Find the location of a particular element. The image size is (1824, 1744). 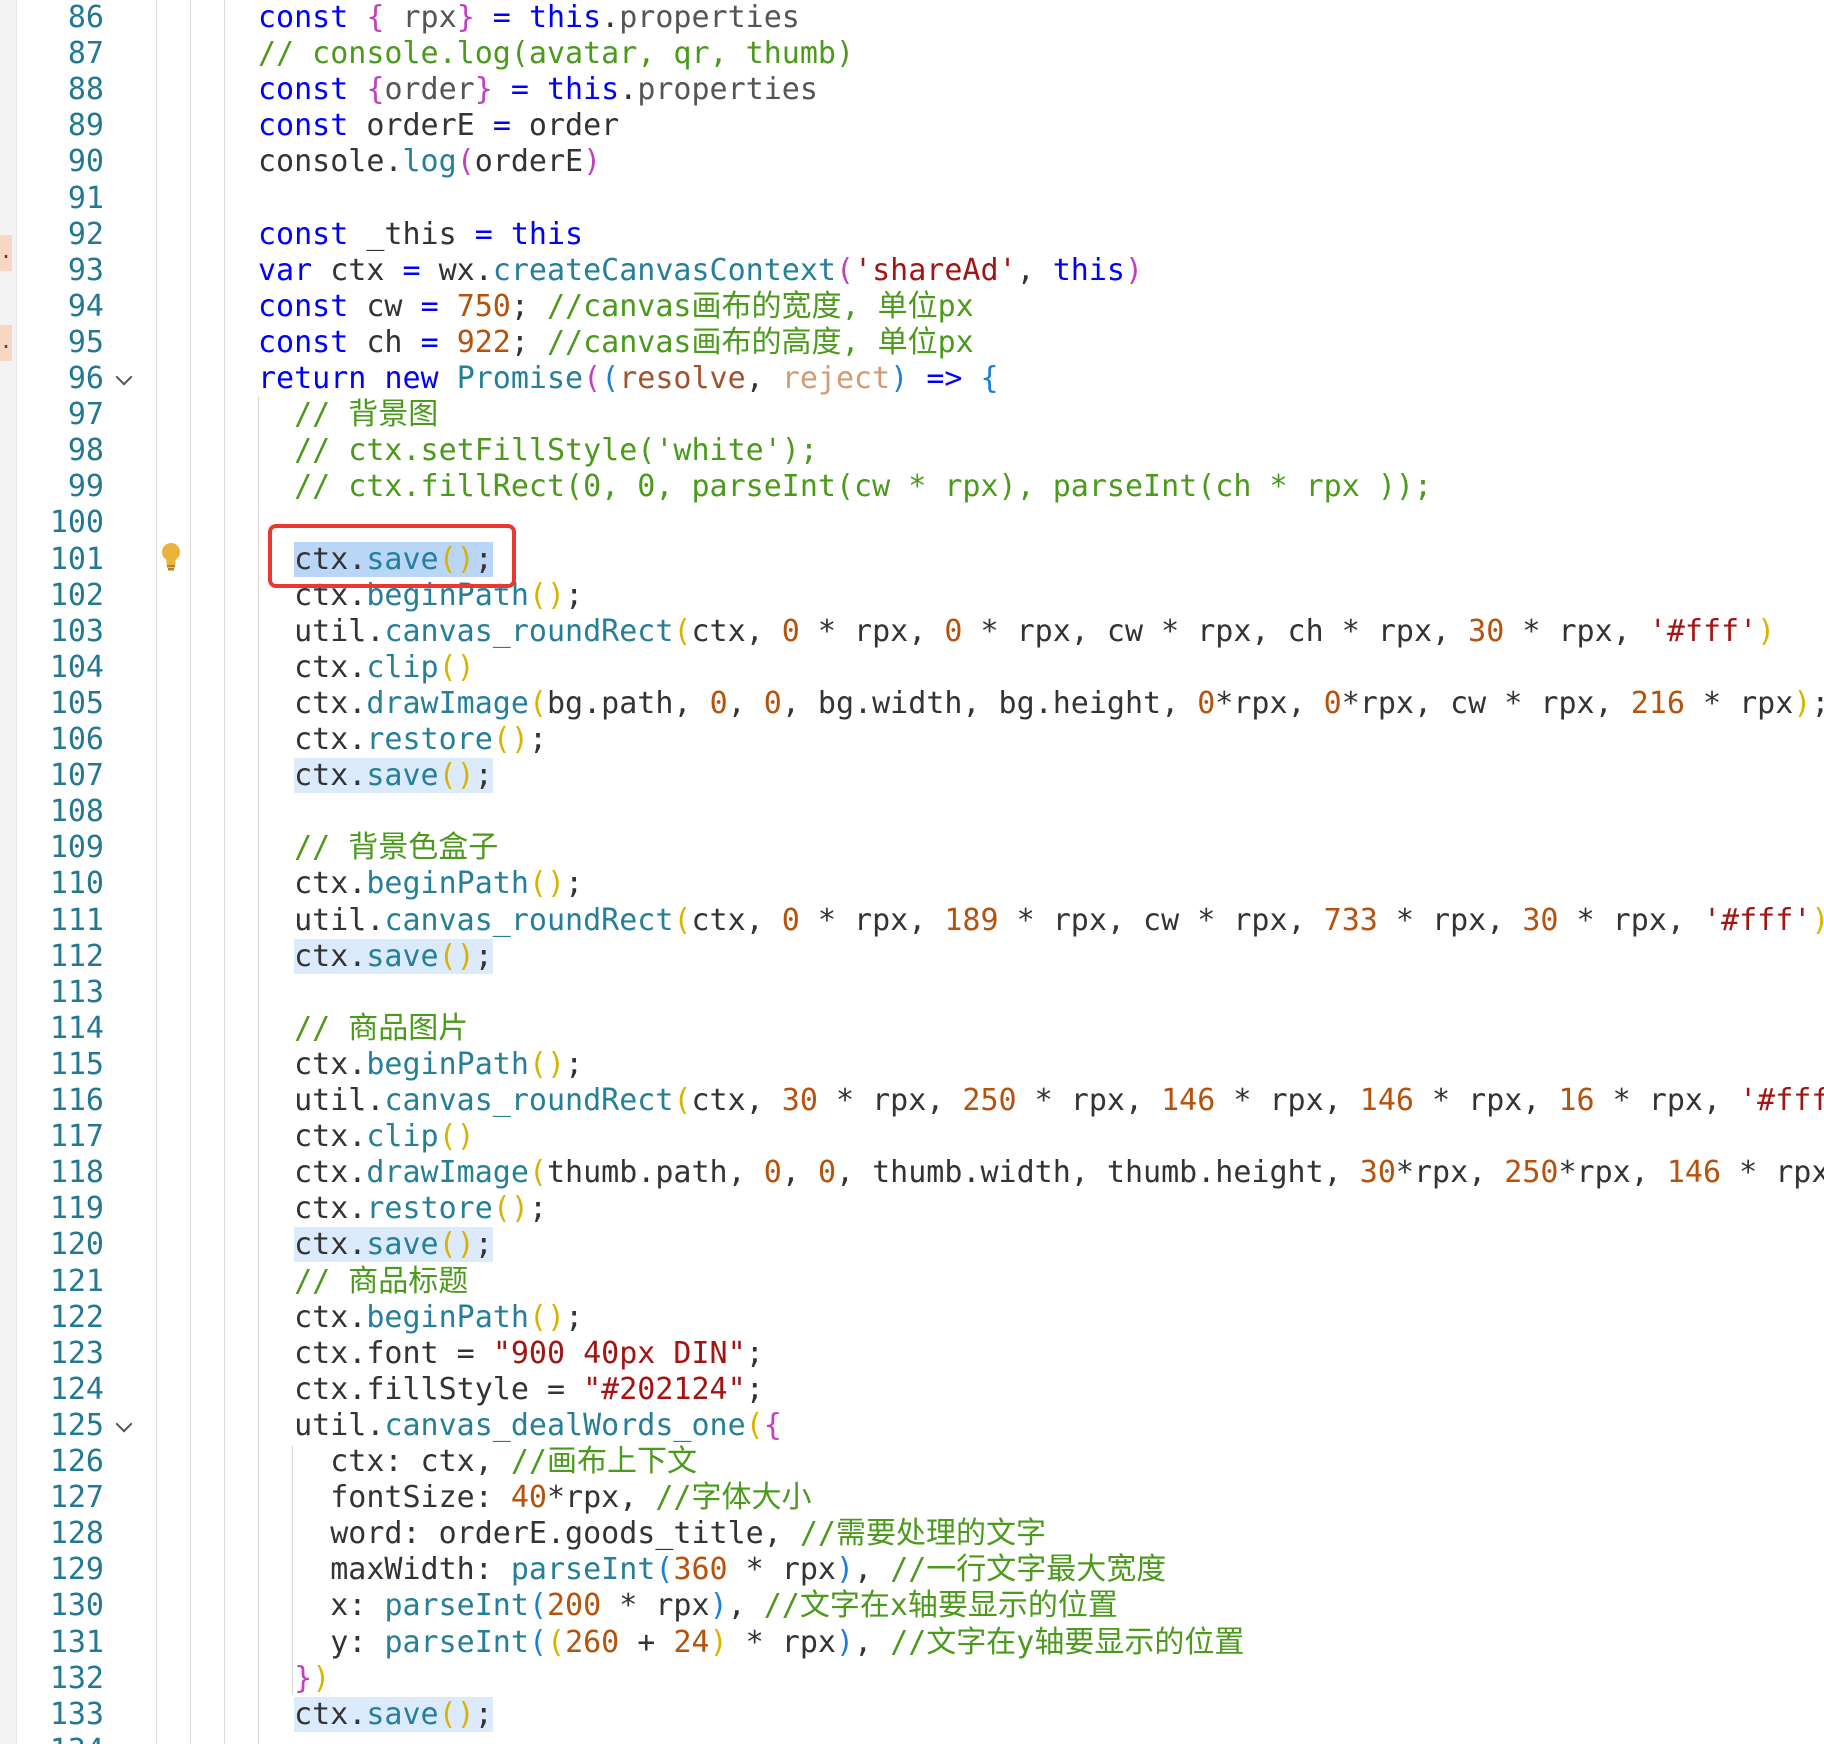

code-token: //canvas画布的宽度, 单位px is located at coordinates (760, 306).